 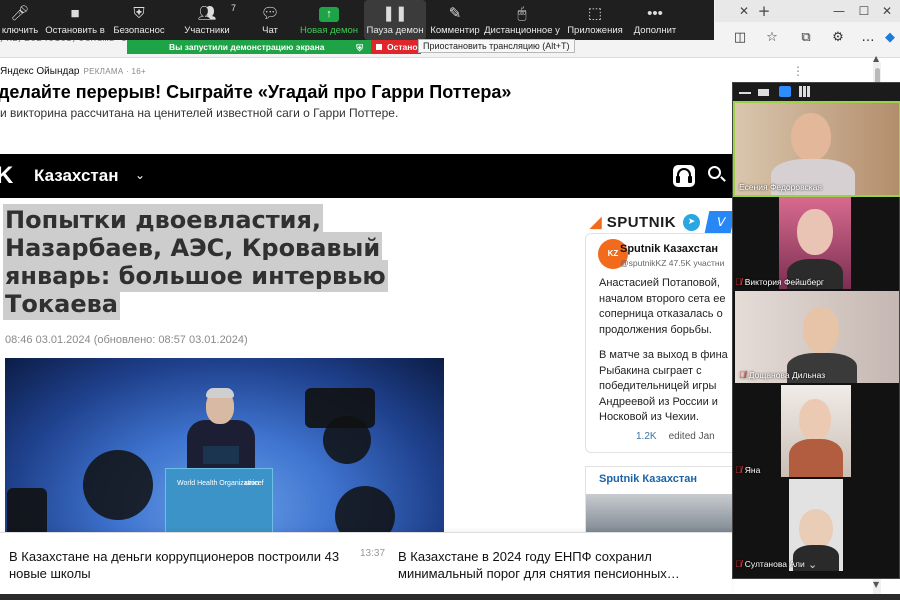 What do you see at coordinates (646, 436) in the screenshot?
I see `post-views: 1.2K` at bounding box center [646, 436].